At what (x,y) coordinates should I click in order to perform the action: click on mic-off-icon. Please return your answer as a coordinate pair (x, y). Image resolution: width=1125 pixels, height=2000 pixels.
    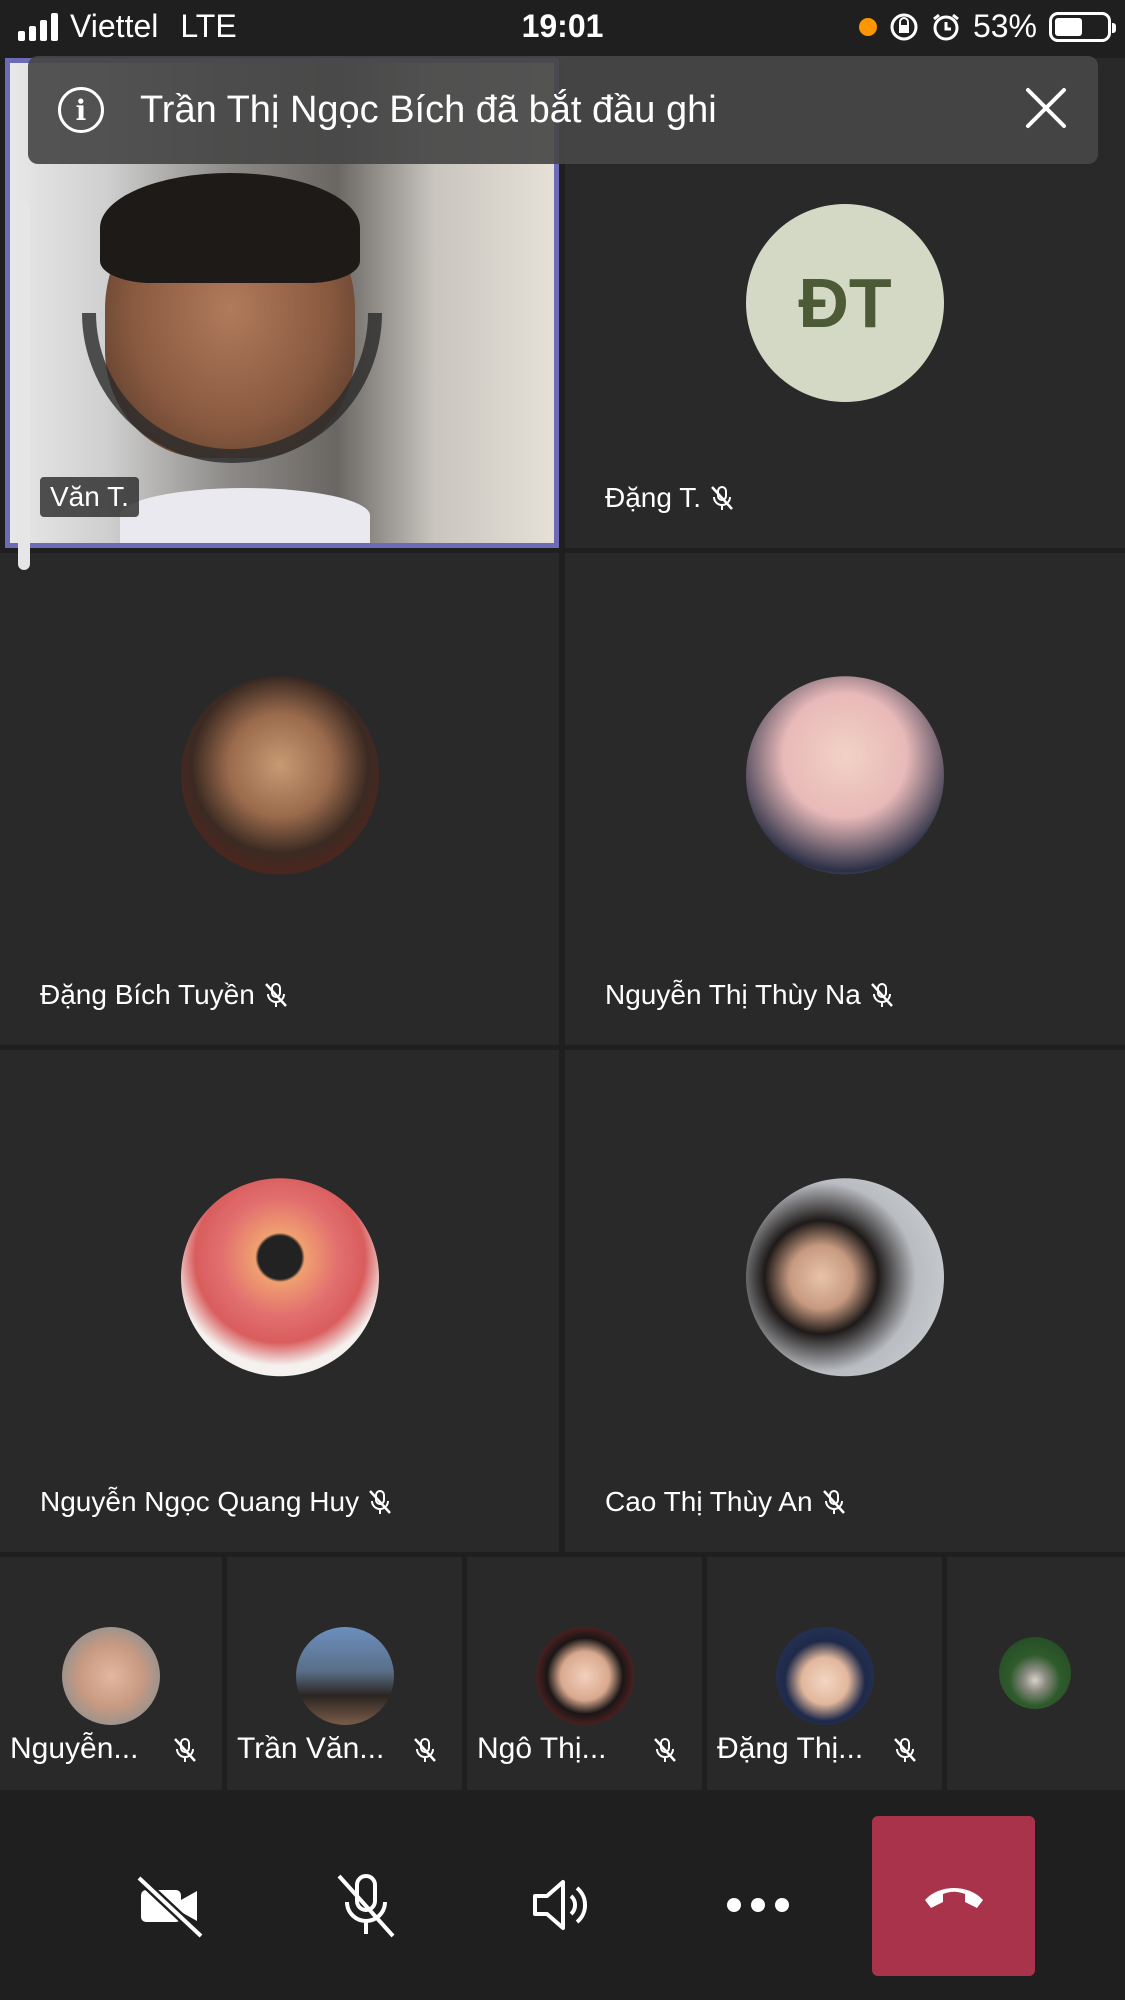
    Looking at the image, I should click on (366, 1906).